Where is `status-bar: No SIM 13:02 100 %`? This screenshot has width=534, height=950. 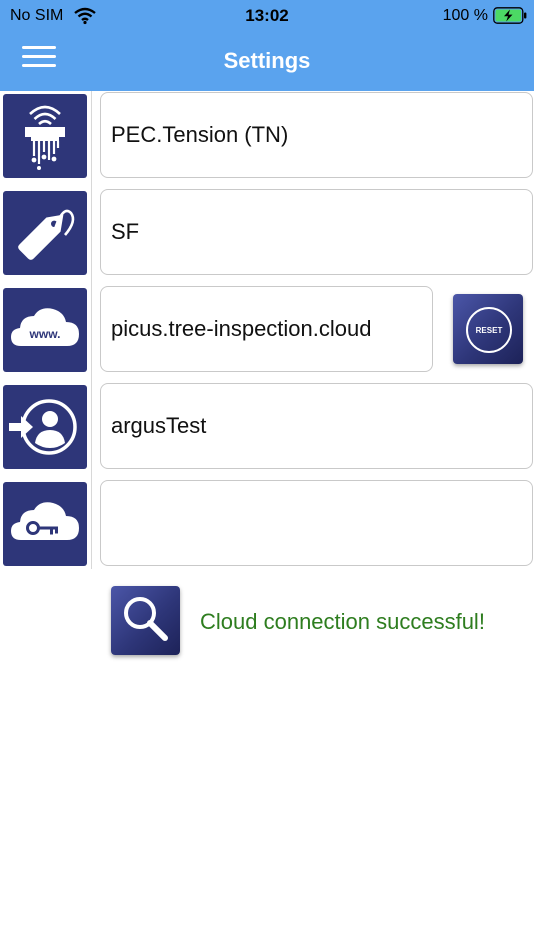
status-bar: No SIM 13:02 100 % is located at coordinates (267, 16).